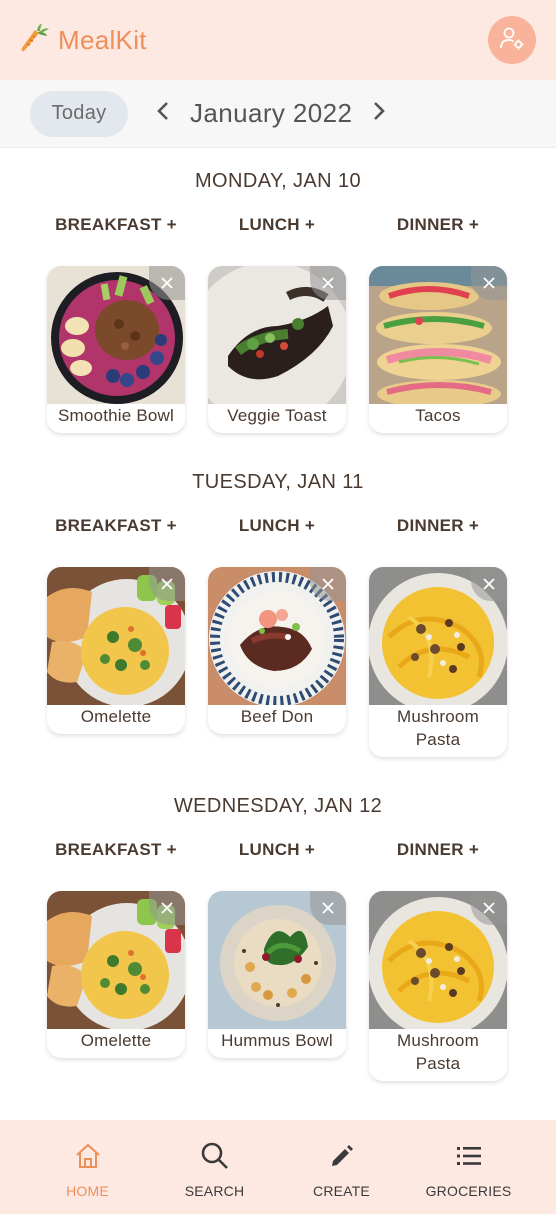 This screenshot has height=1214, width=556. I want to click on nav-label: GROCERIES, so click(468, 1191).